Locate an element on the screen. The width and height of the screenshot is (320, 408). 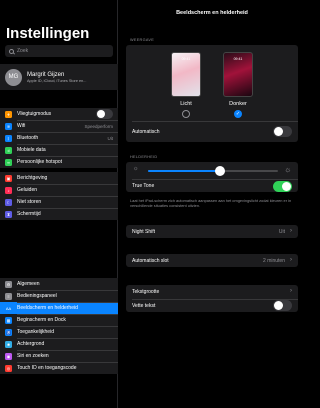
sidebar-item: ≡ Bedieningspaneel is located at coordinates (59, 296).